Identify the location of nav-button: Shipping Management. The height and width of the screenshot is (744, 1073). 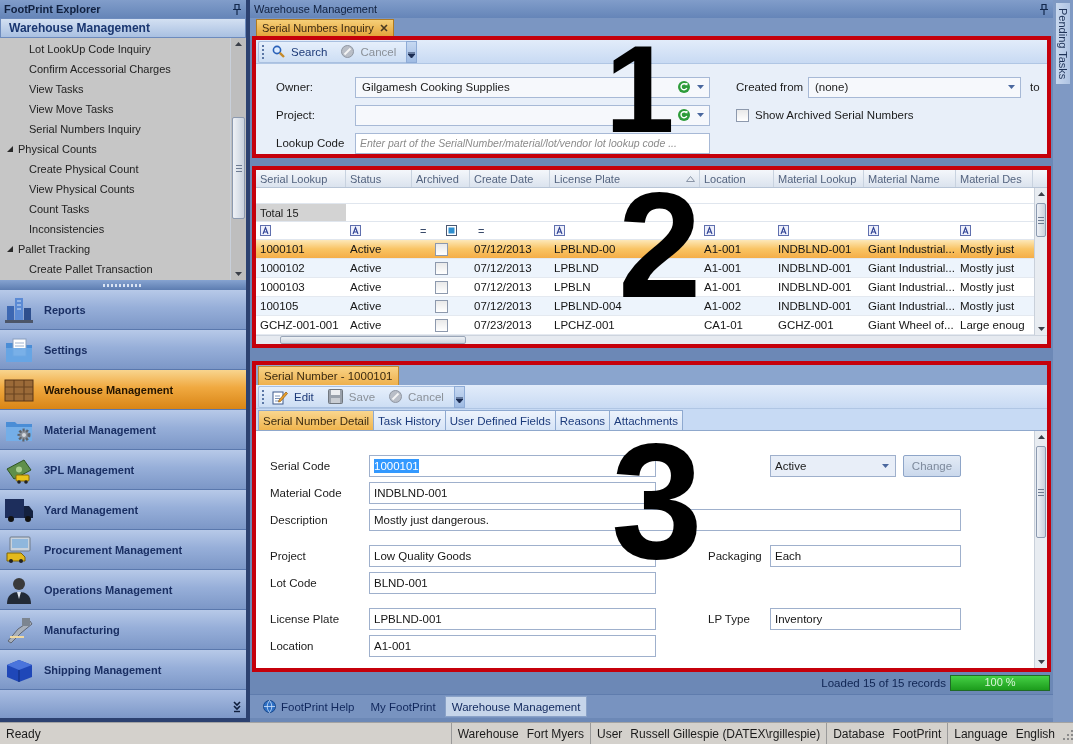
(123, 670).